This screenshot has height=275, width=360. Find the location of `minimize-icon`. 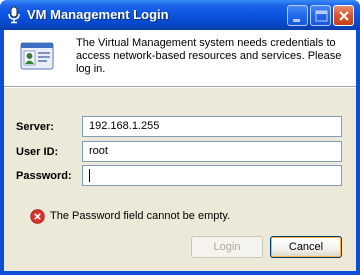

minimize-icon is located at coordinates (296, 20).